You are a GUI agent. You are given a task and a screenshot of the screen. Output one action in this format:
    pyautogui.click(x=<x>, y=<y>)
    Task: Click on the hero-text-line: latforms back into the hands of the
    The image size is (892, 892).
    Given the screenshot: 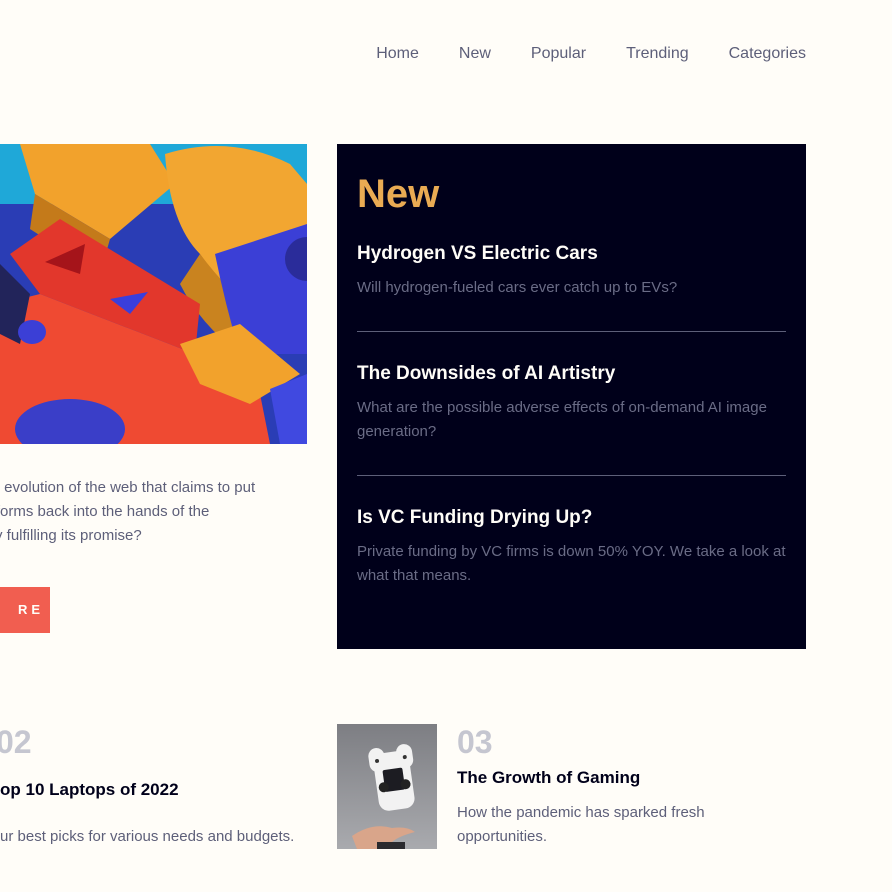 What is the action you would take?
    pyautogui.click(x=105, y=511)
    